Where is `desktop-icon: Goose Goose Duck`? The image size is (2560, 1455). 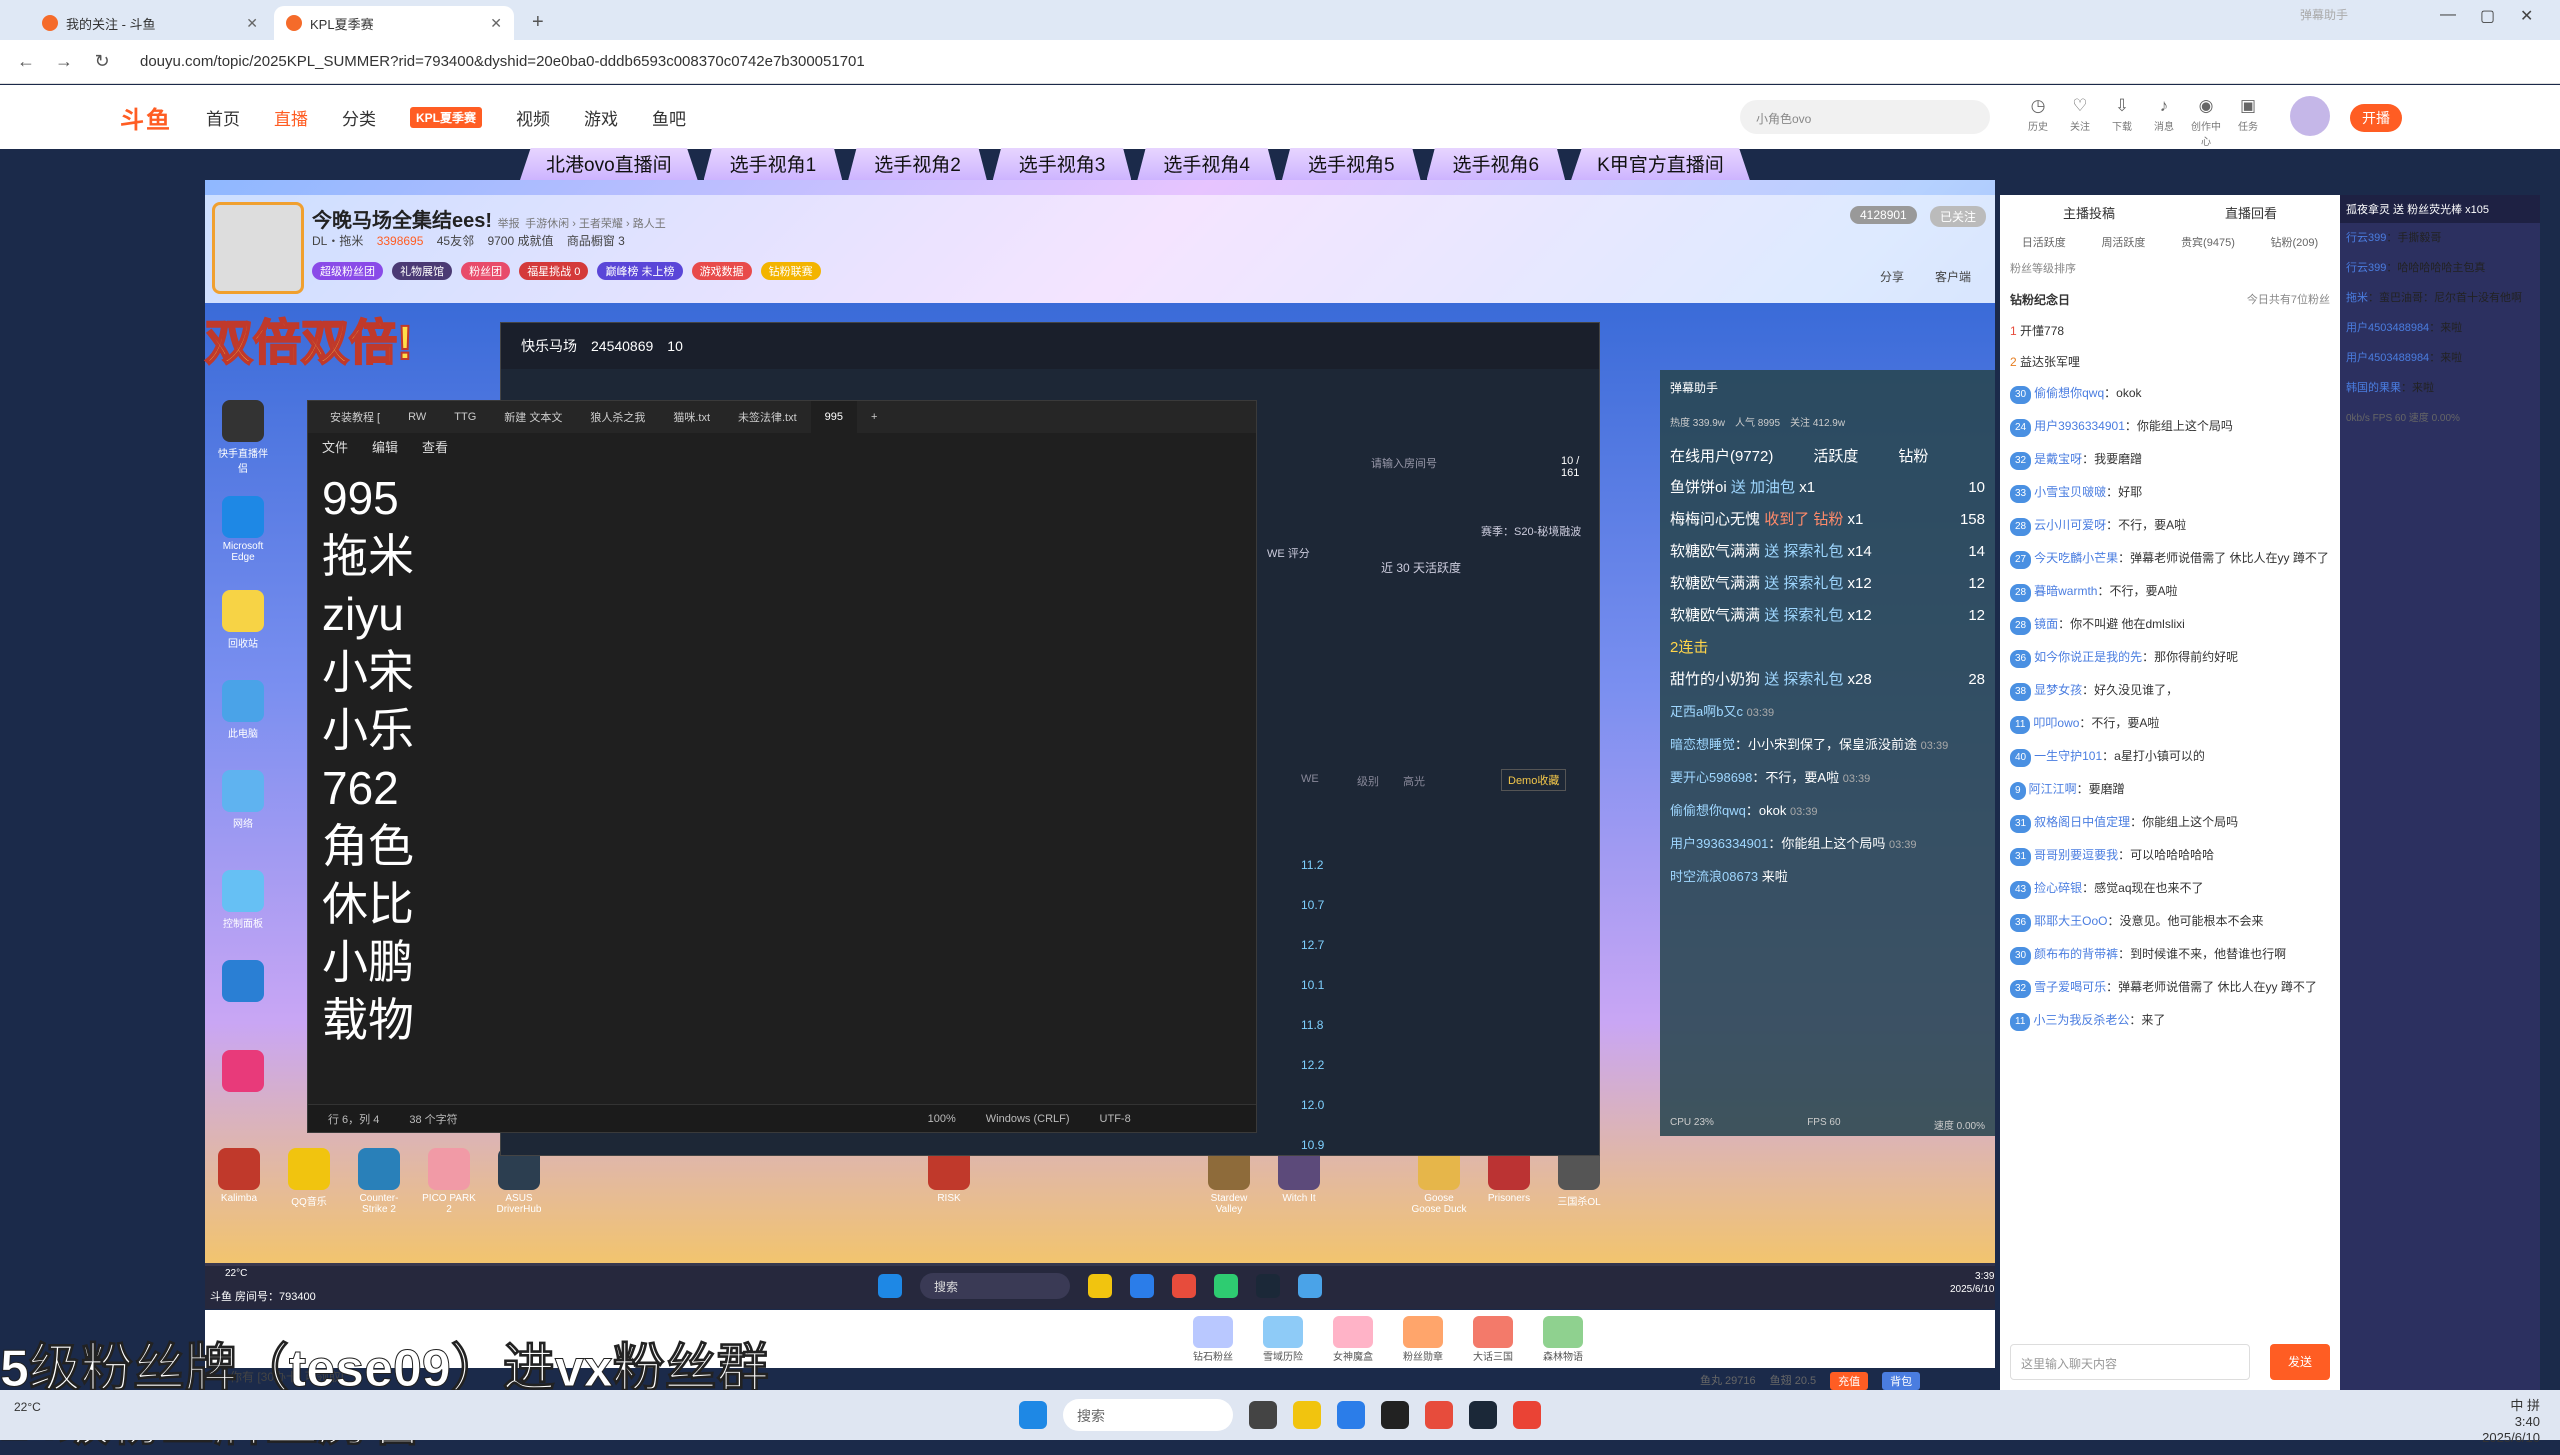 desktop-icon: Goose Goose Duck is located at coordinates (1439, 1181).